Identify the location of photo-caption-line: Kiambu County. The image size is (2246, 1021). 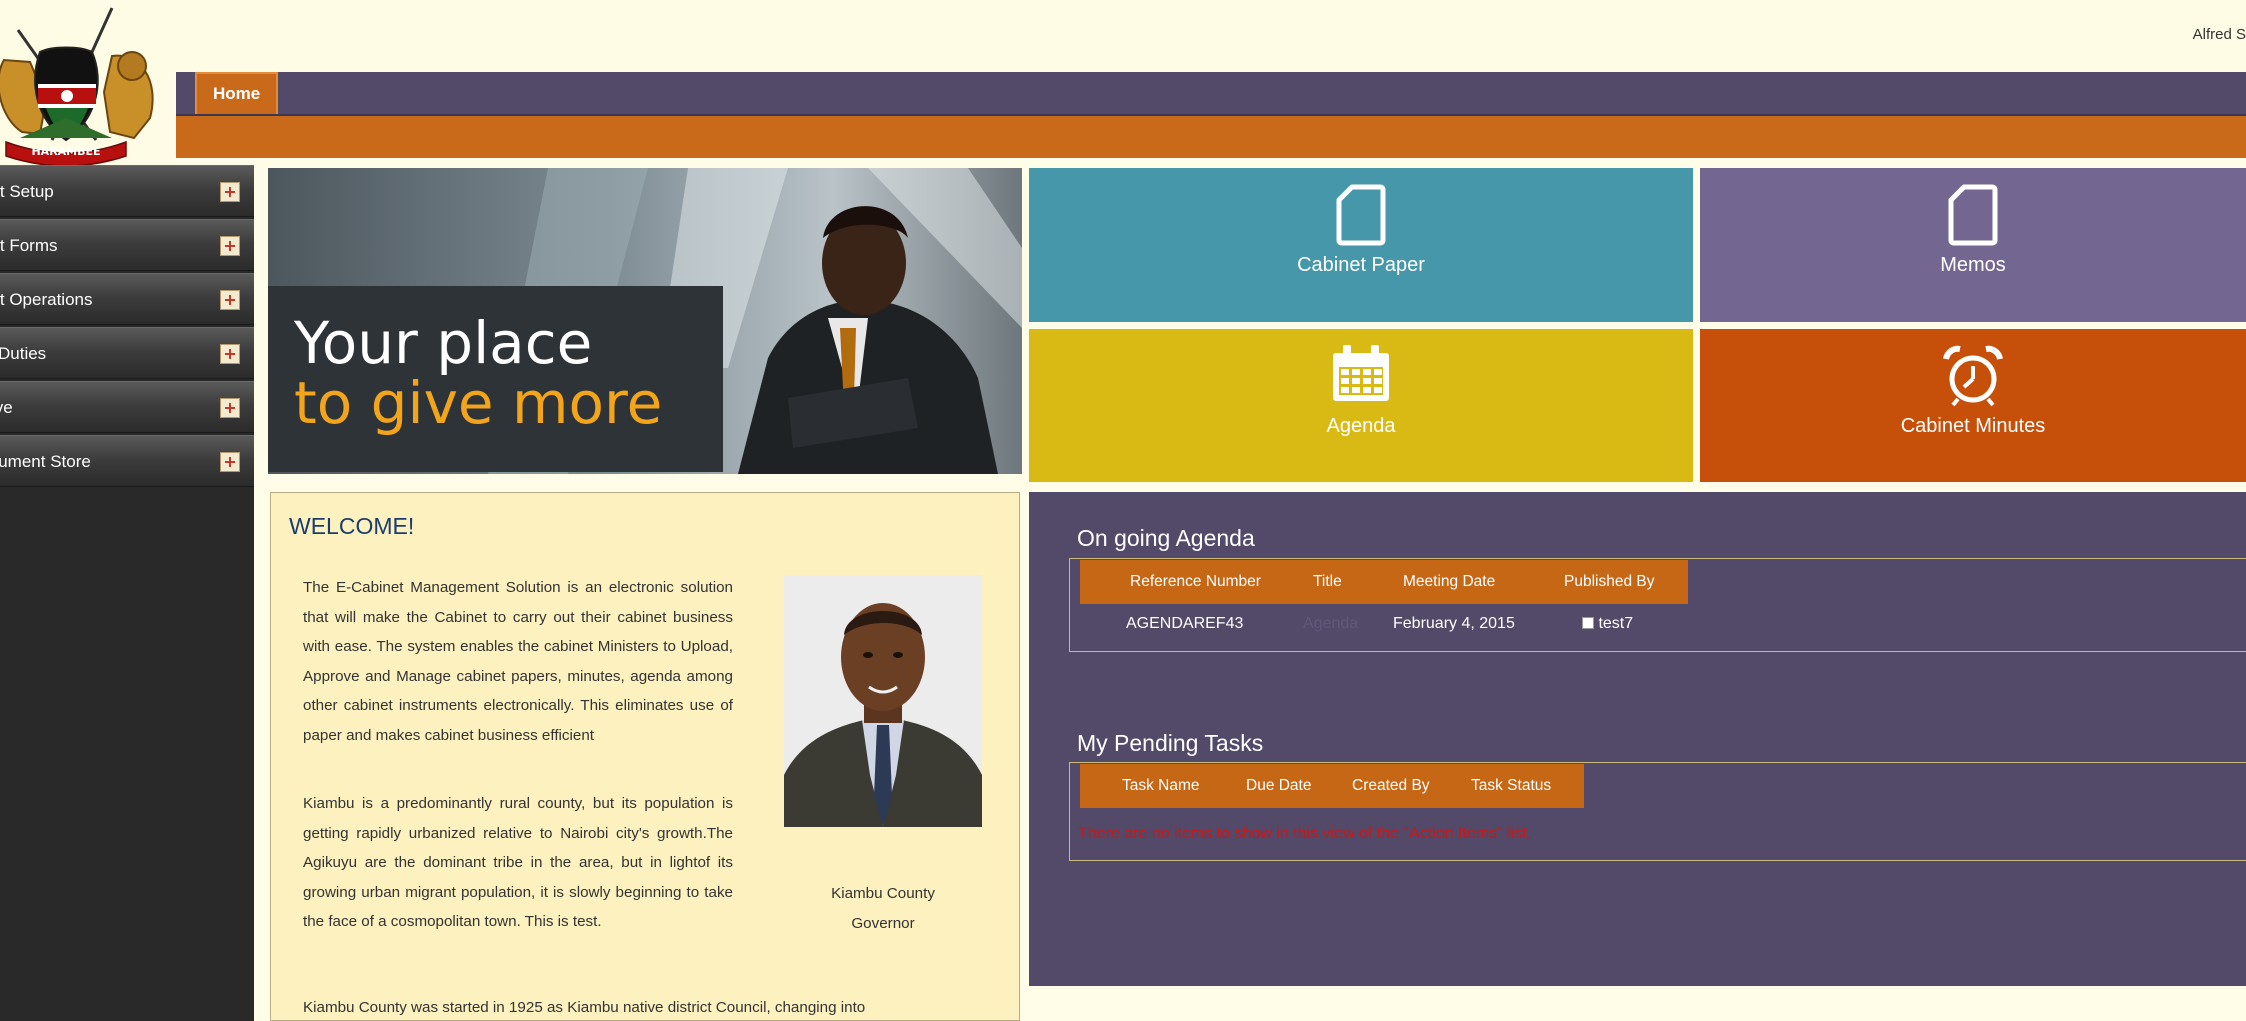
(883, 893).